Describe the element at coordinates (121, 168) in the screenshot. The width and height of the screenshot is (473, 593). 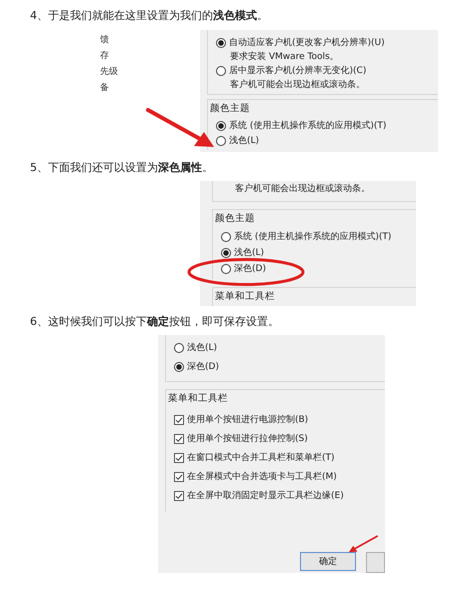
I see `step-text: 5、下面我们还可以设置为深色属性。` at that location.